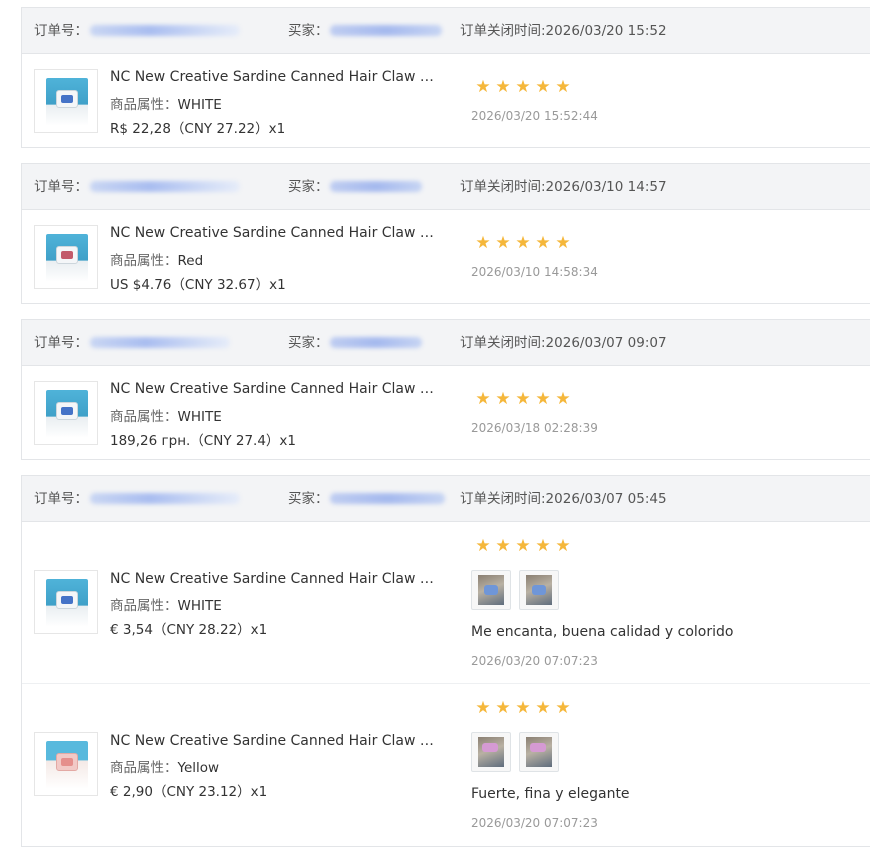 This screenshot has height=849, width=870. What do you see at coordinates (534, 428) in the screenshot?
I see `review-time: 2026/03/18 02:28:39` at bounding box center [534, 428].